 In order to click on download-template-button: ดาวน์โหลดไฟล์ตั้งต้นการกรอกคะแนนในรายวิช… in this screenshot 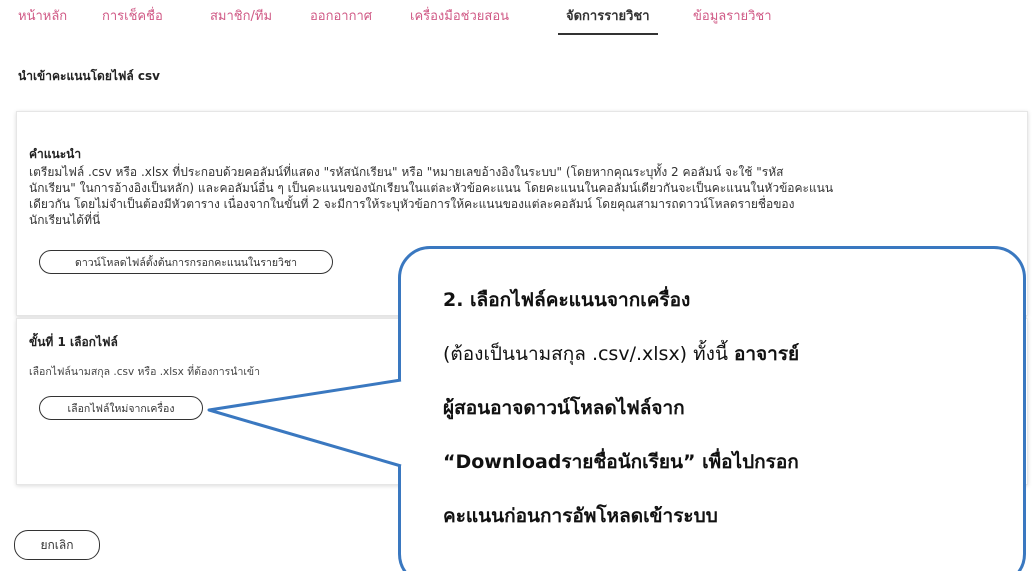, I will do `click(186, 262)`.